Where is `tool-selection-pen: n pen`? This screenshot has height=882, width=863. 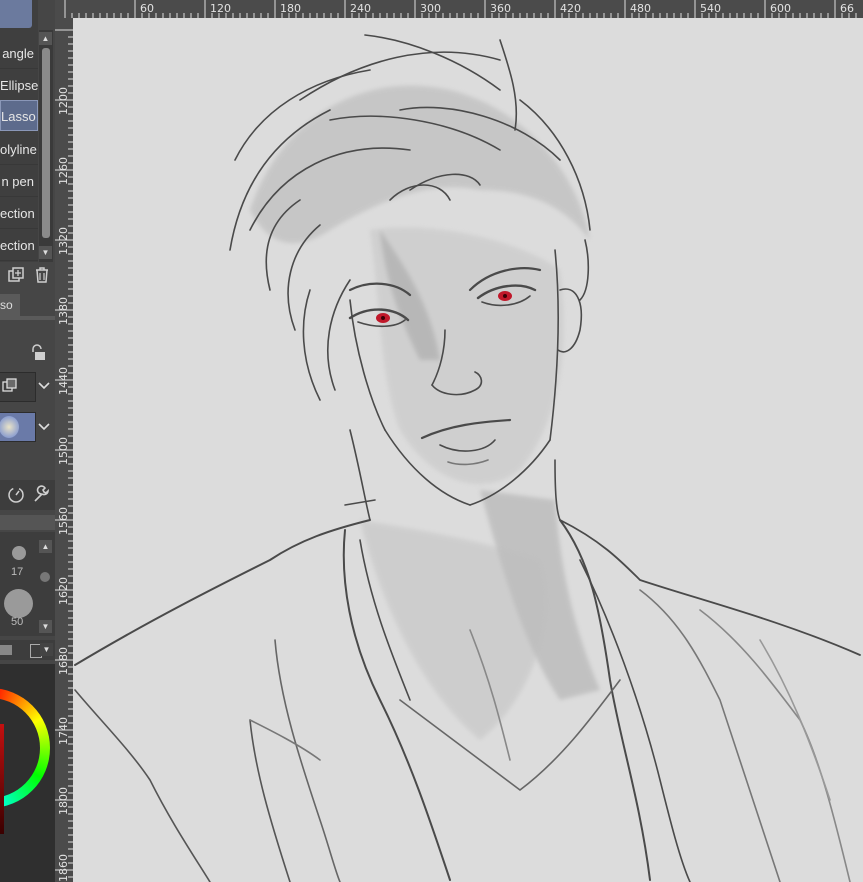 tool-selection-pen: n pen is located at coordinates (19, 181).